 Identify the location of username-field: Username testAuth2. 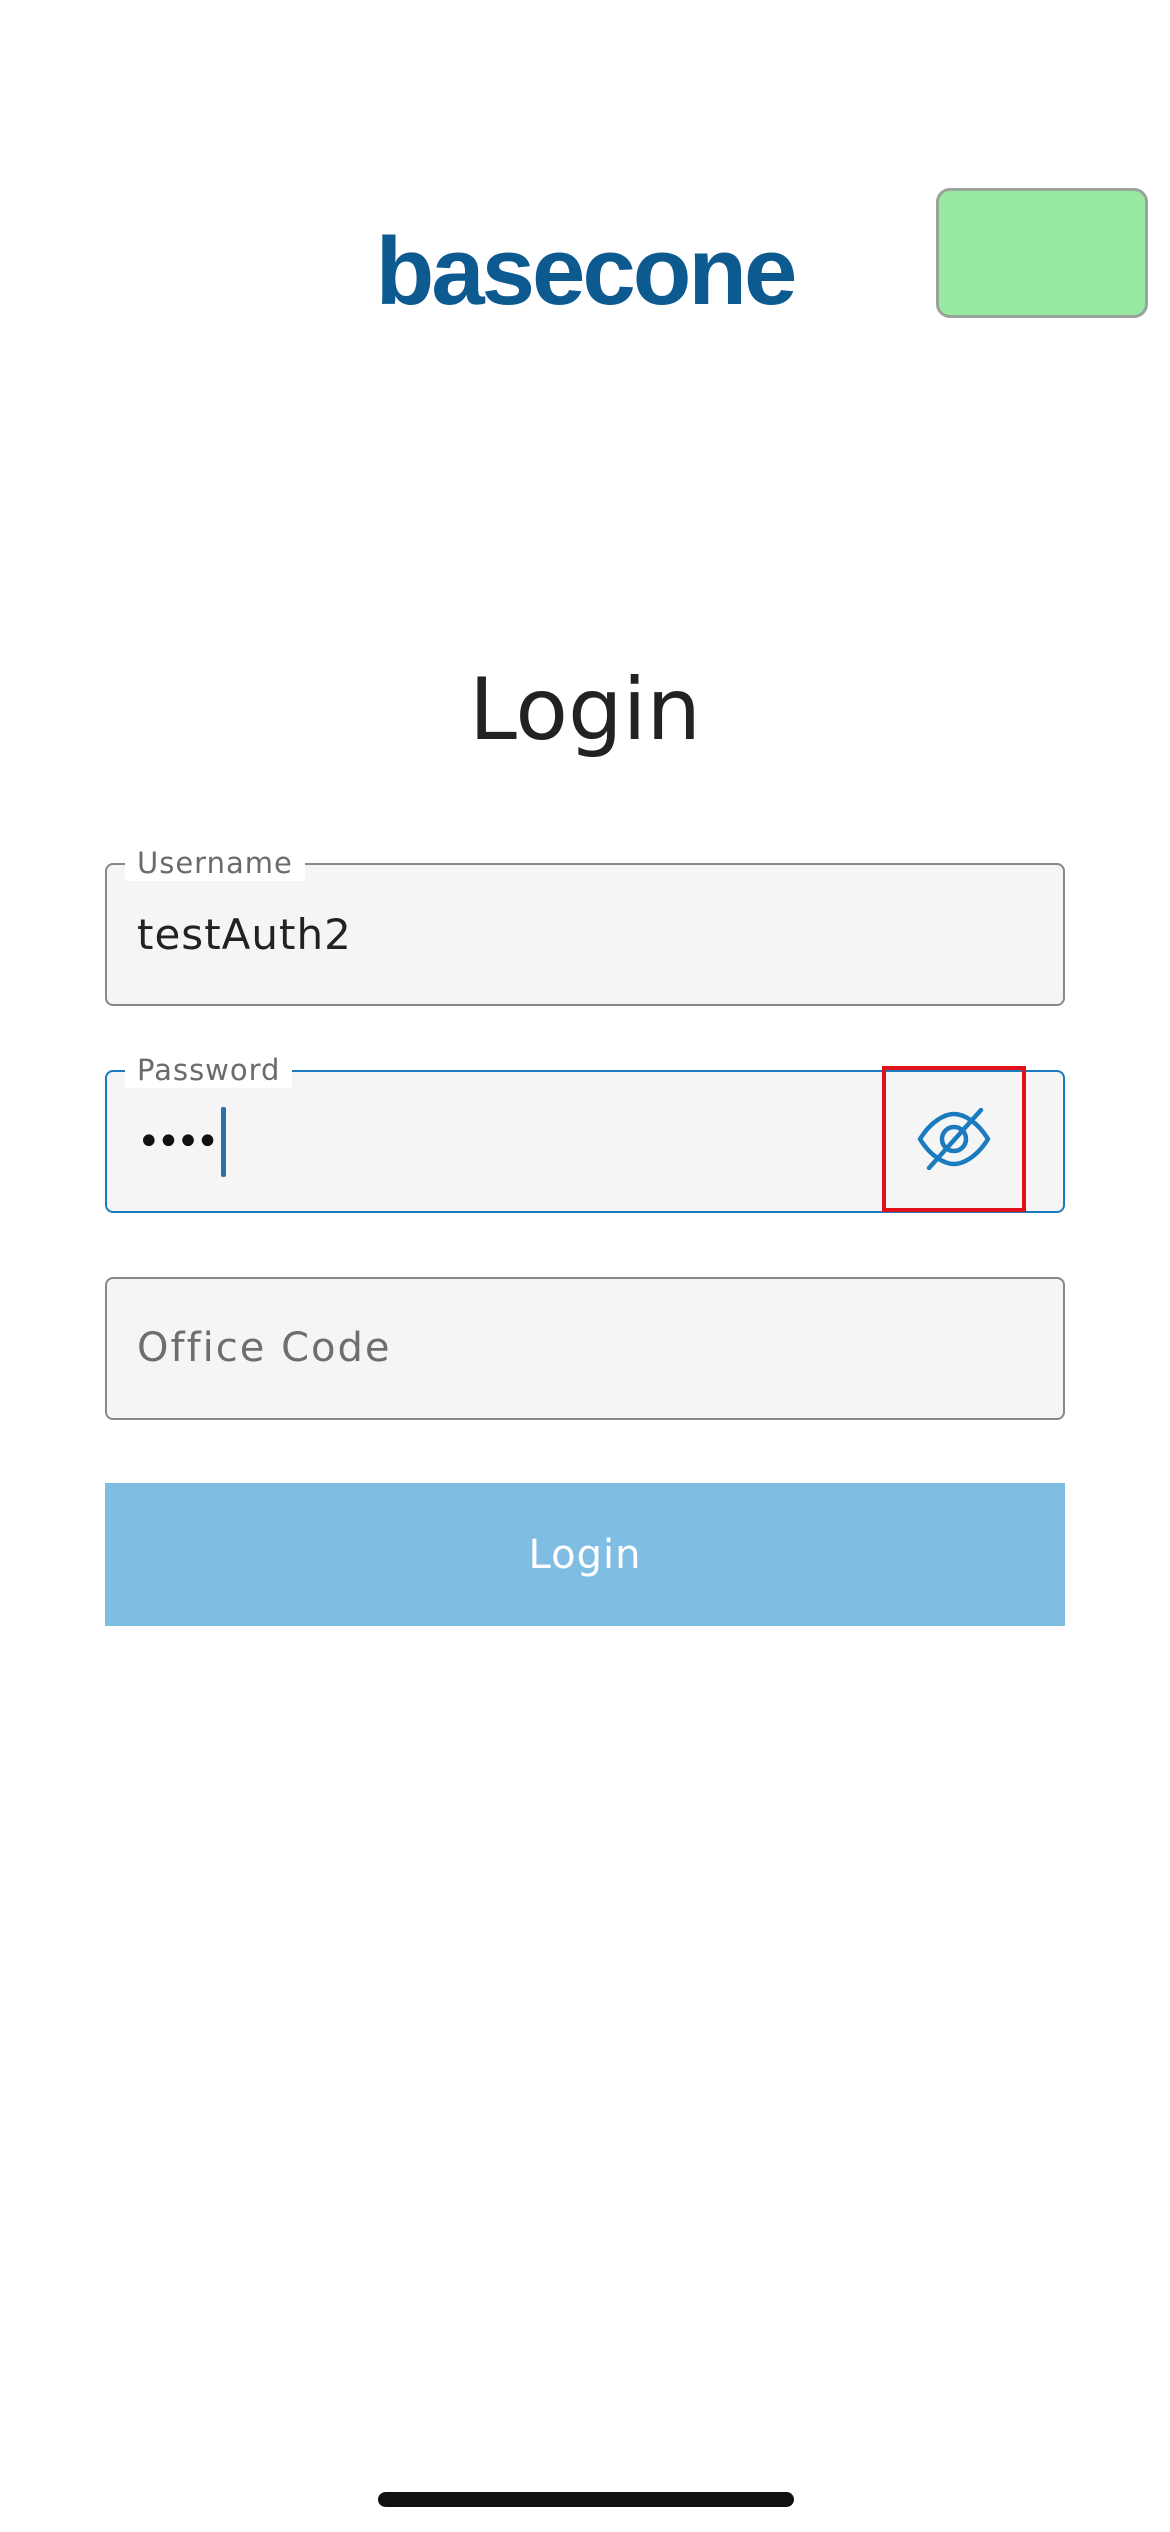
(585, 925).